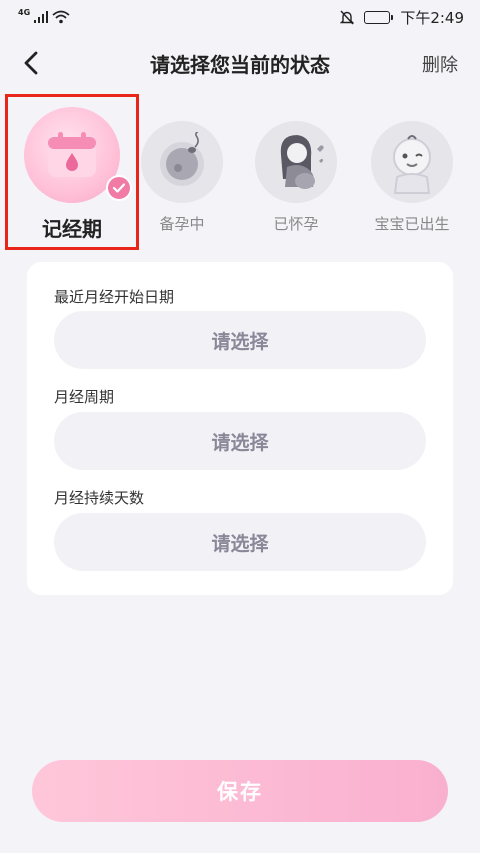  I want to click on status-bar: 4G 下午2:49, so click(240, 17).